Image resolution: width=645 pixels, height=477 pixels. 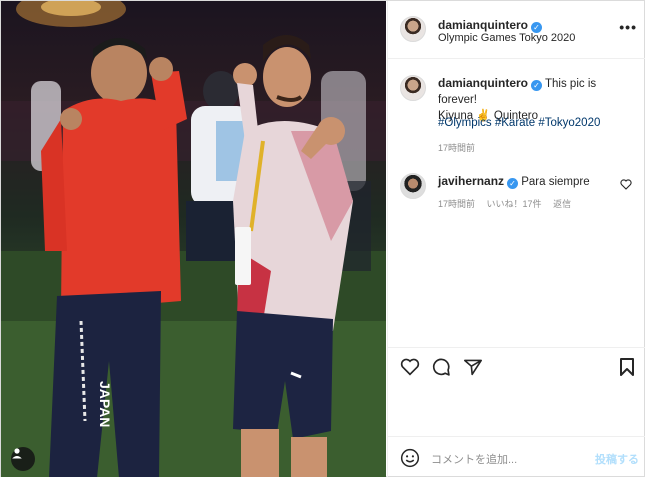 I want to click on comment-meta: 17時間前 いいね！17件 返信, so click(x=509, y=203).